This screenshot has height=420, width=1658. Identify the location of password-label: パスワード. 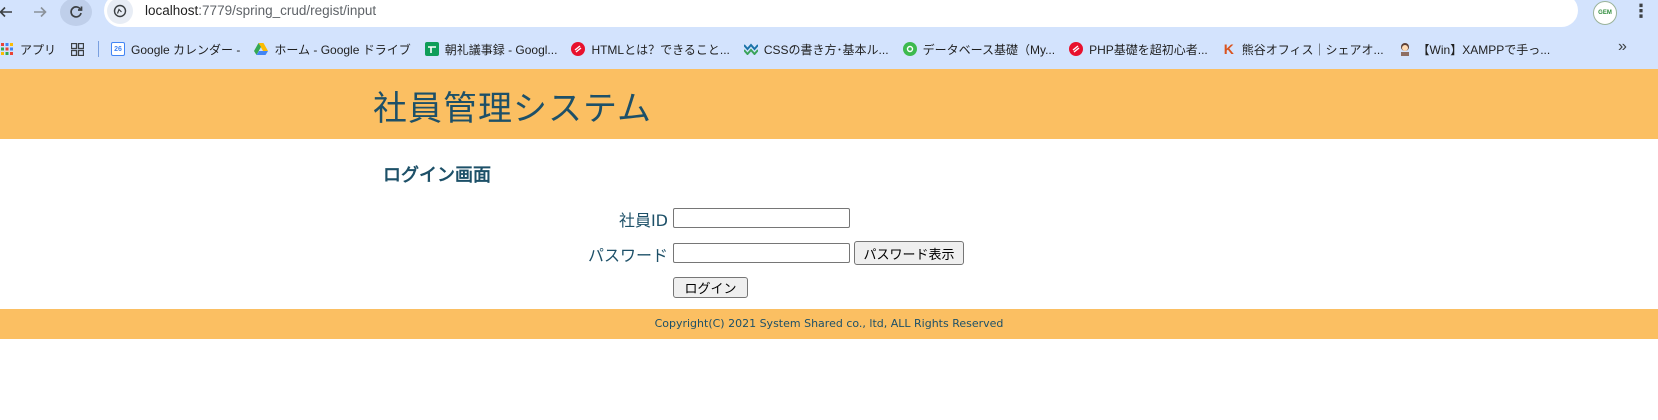
(627, 255).